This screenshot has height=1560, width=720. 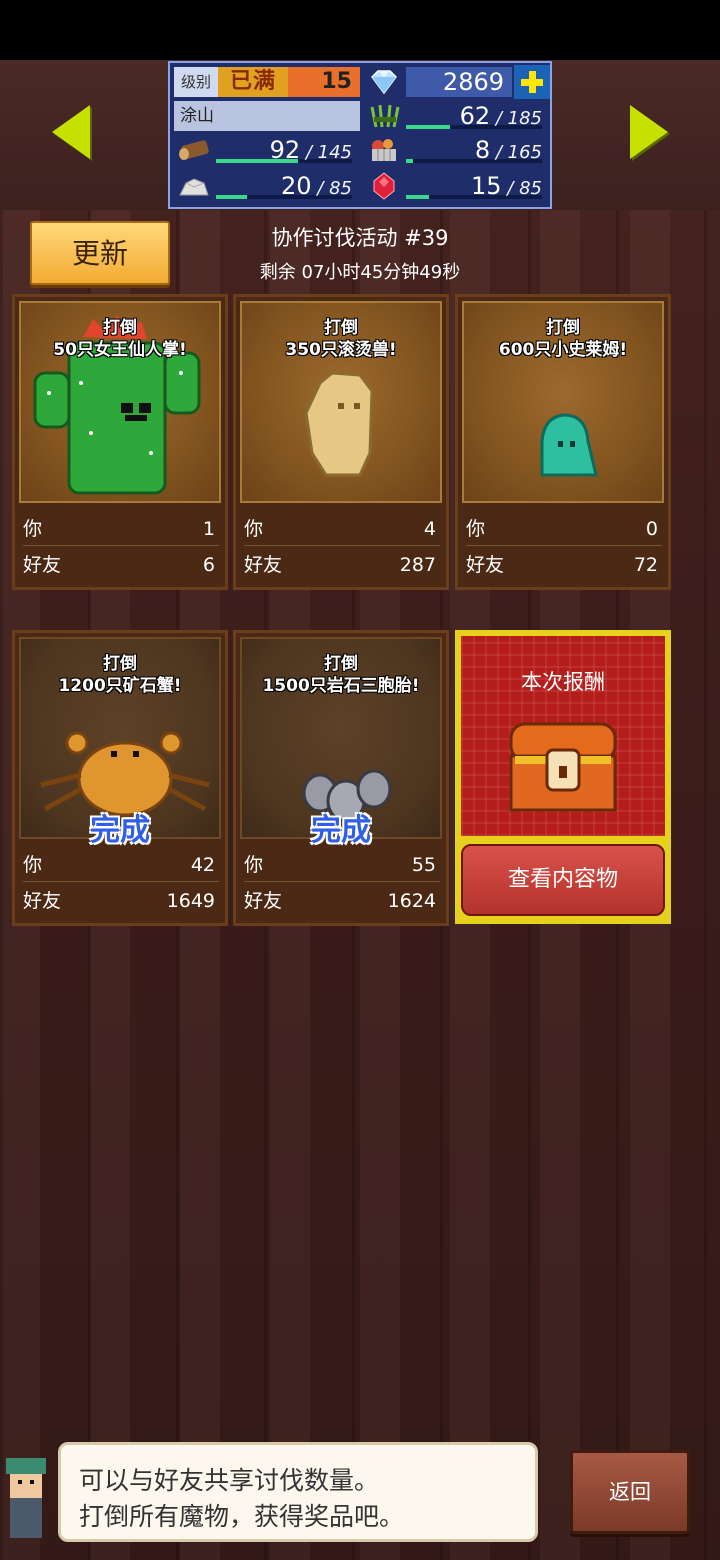 I want to click on prev-arrow-icon, so click(x=71, y=132).